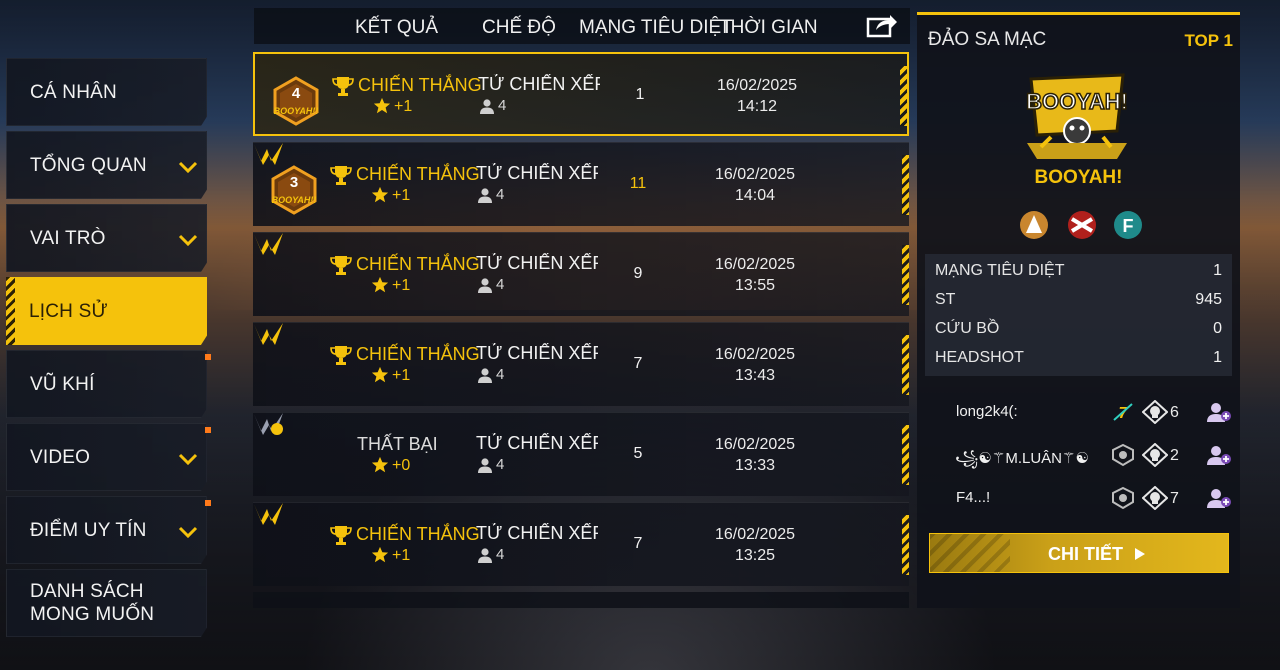 This screenshot has height=670, width=1280. Describe the element at coordinates (1078, 273) in the screenshot. I see `stat-row: MẠNG TIÊU DIỆT 1` at that location.